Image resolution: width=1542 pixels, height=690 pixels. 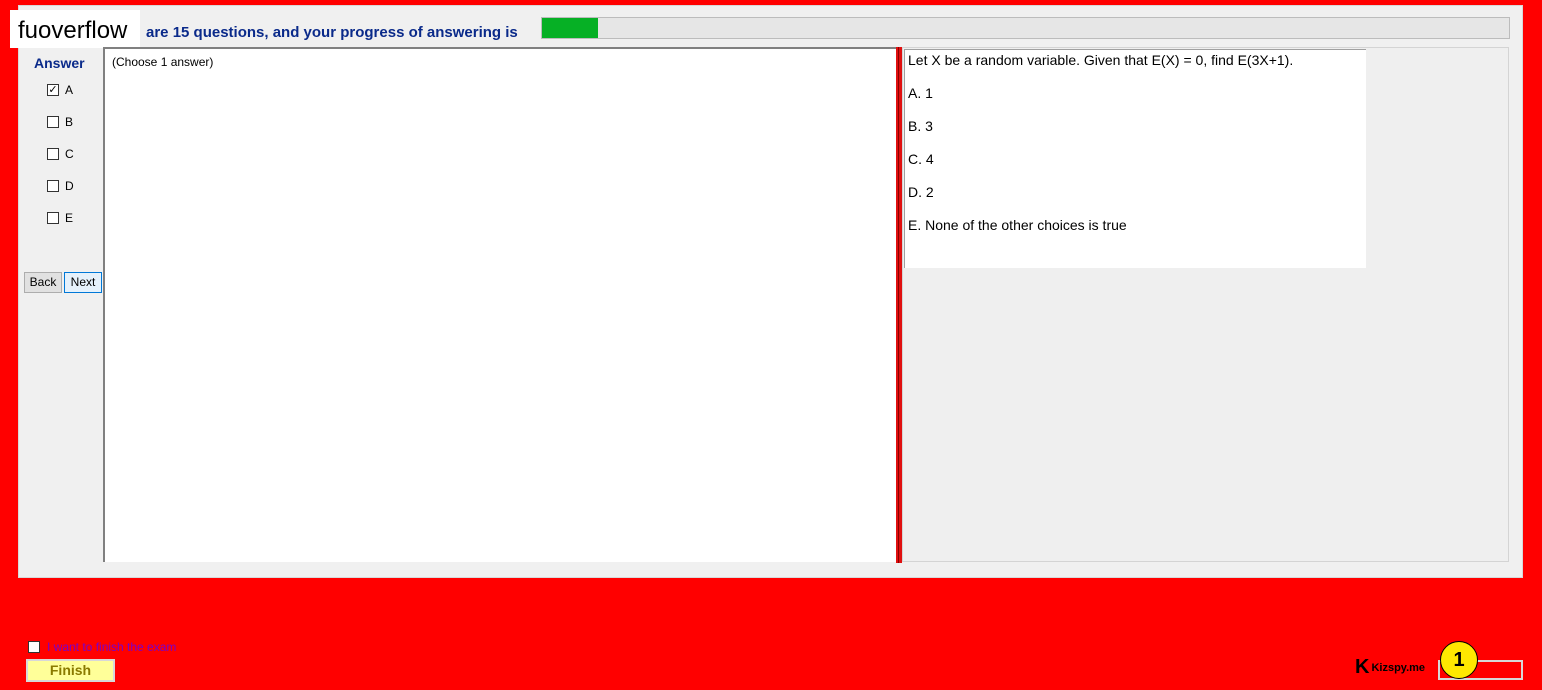 What do you see at coordinates (570, 28) in the screenshot?
I see `progress-bar-fill` at bounding box center [570, 28].